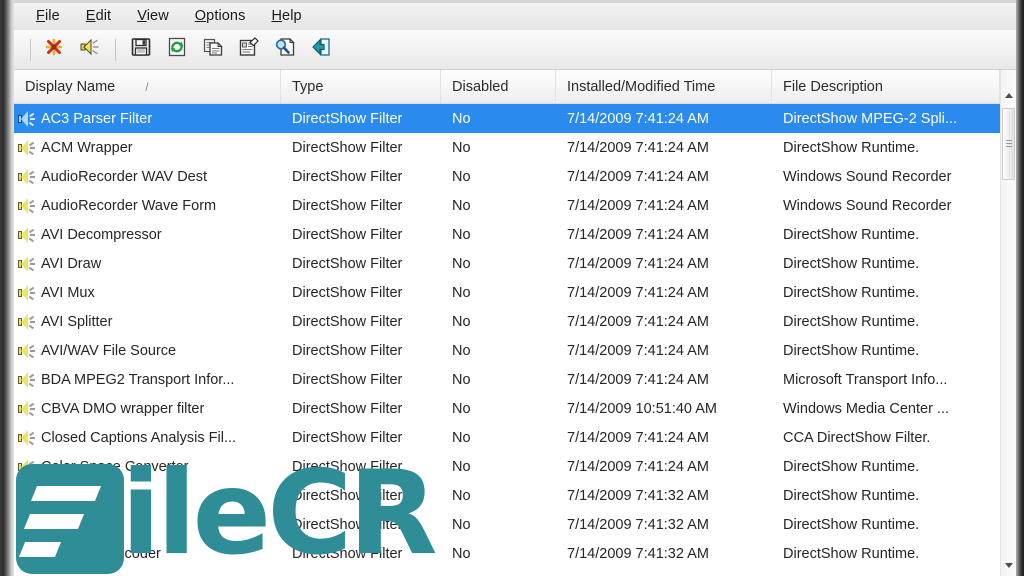  Describe the element at coordinates (147, 234) in the screenshot. I see `cell-name: AVI Decompressor` at that location.